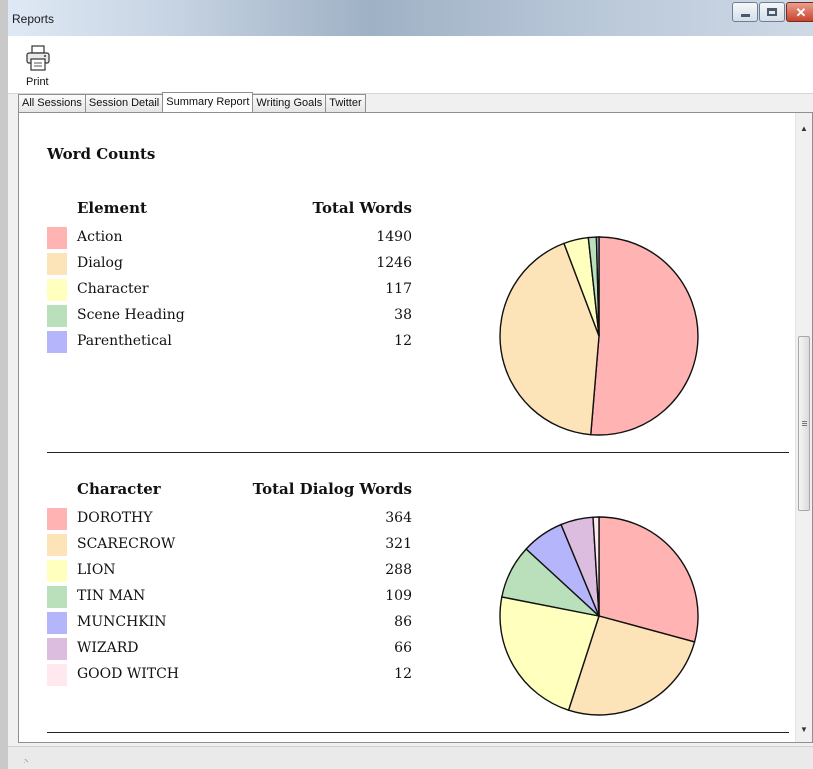 The width and height of the screenshot is (813, 769). I want to click on row-value: 86, so click(403, 622).